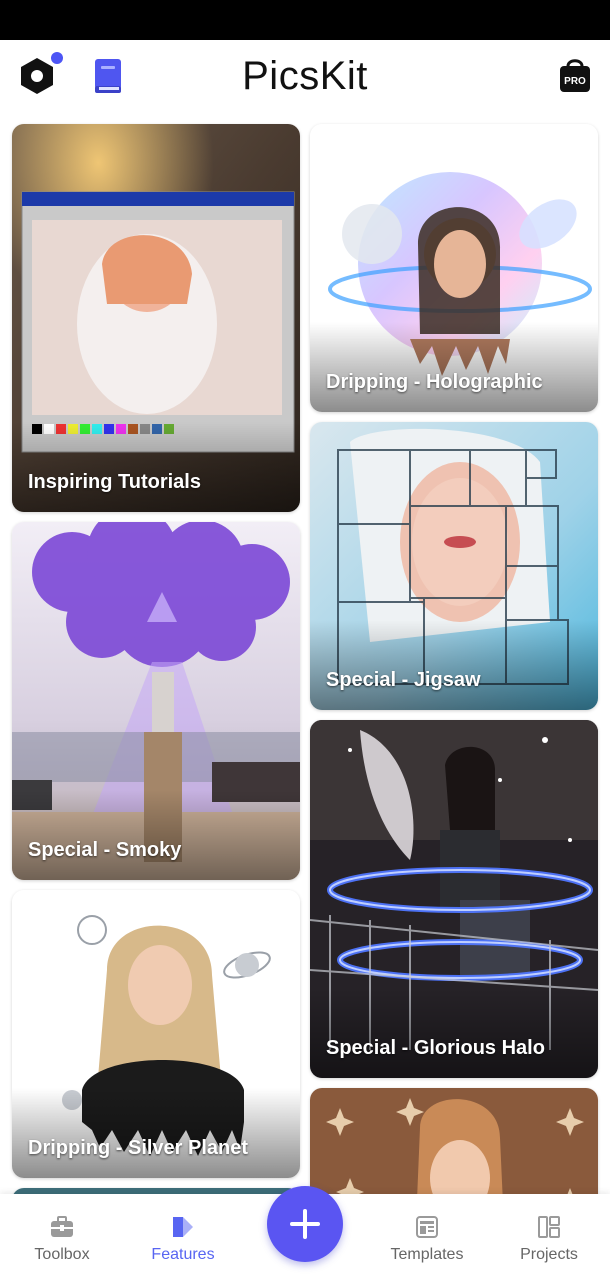 The image size is (610, 1280). I want to click on card-partial-pattern, so click(454, 1141).